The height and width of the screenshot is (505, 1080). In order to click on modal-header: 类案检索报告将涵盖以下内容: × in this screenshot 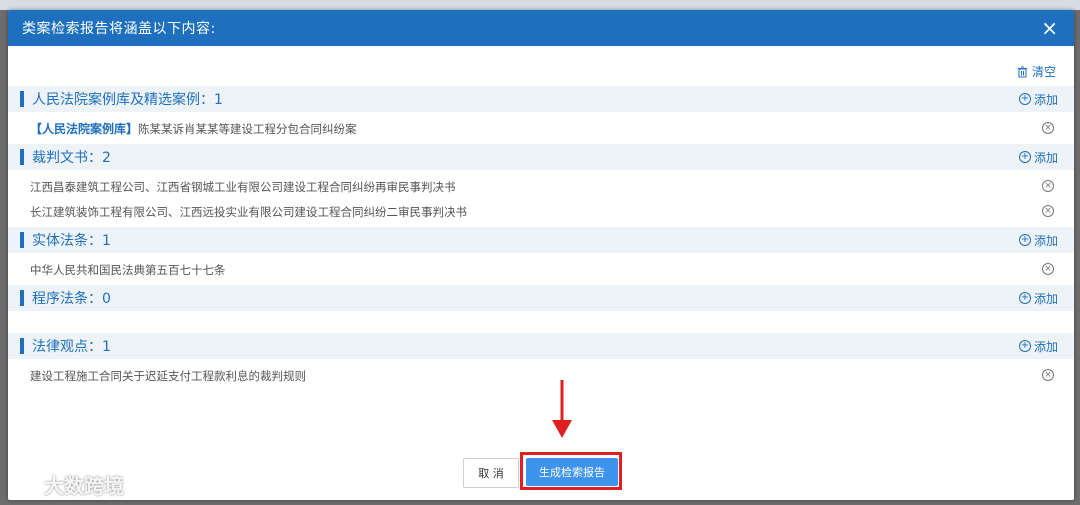, I will do `click(541, 28)`.